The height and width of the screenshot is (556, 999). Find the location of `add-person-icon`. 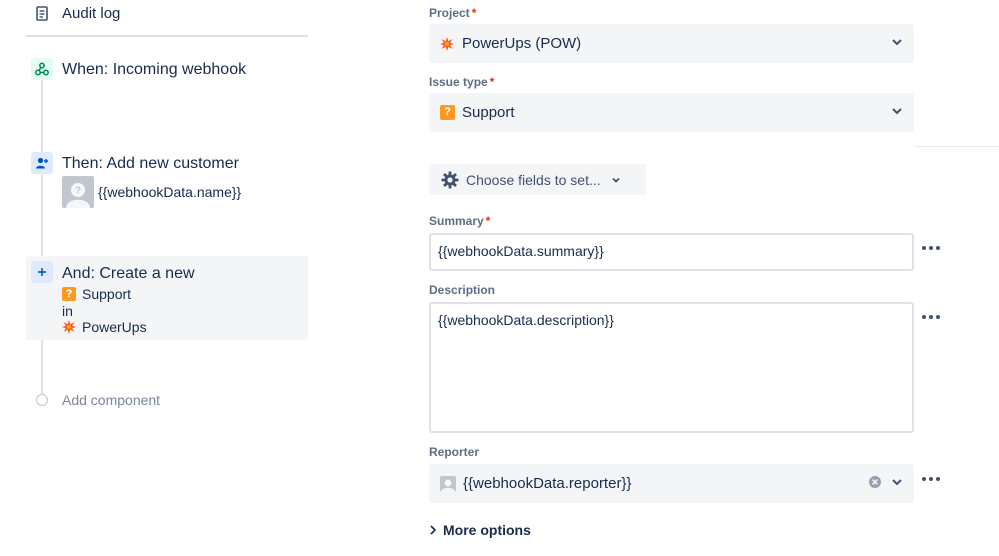

add-person-icon is located at coordinates (42, 163).